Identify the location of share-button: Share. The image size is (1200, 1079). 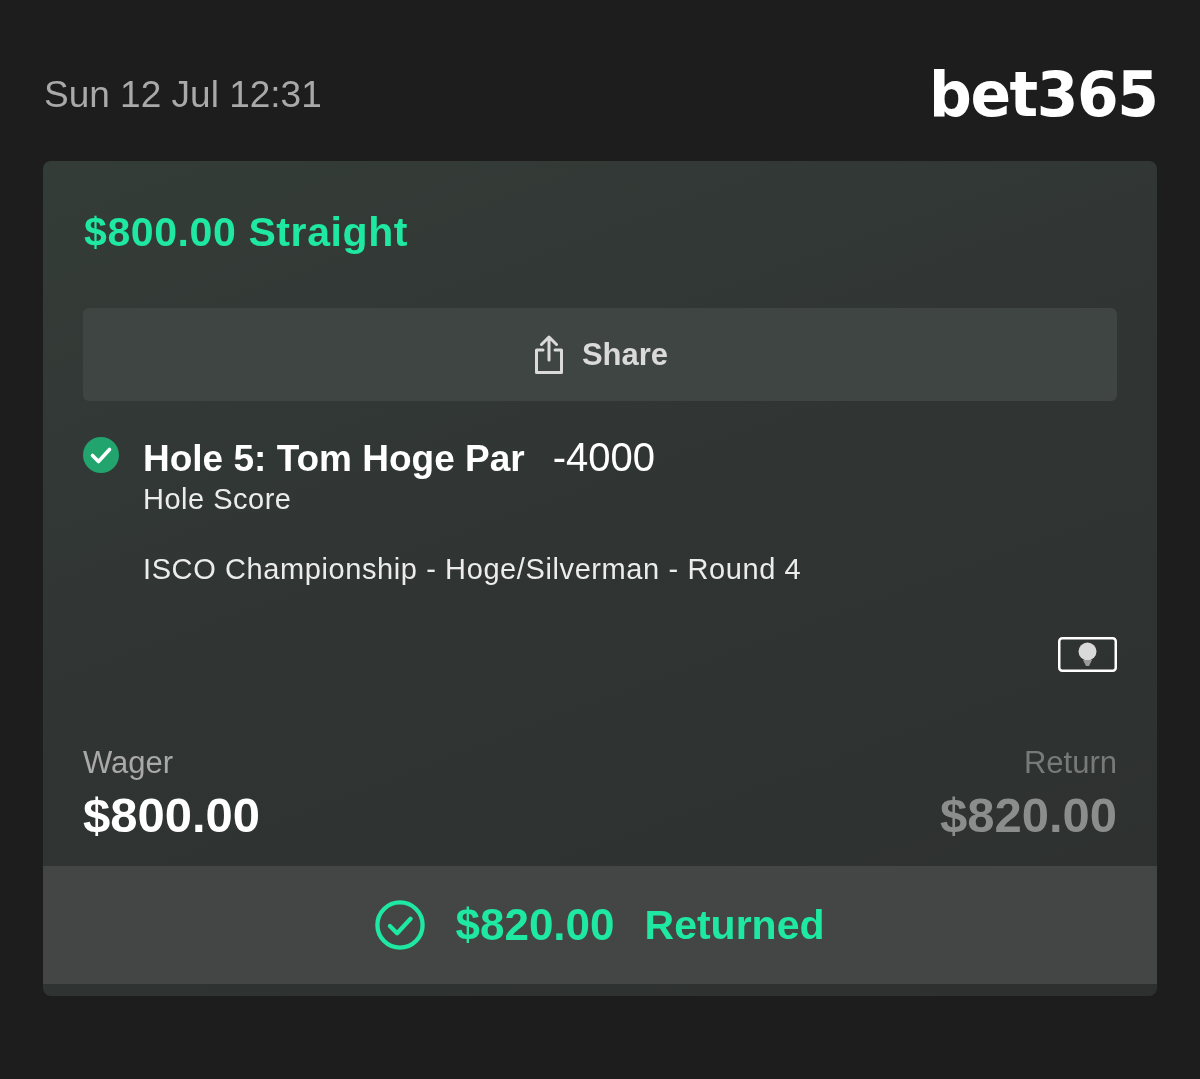
(600, 354).